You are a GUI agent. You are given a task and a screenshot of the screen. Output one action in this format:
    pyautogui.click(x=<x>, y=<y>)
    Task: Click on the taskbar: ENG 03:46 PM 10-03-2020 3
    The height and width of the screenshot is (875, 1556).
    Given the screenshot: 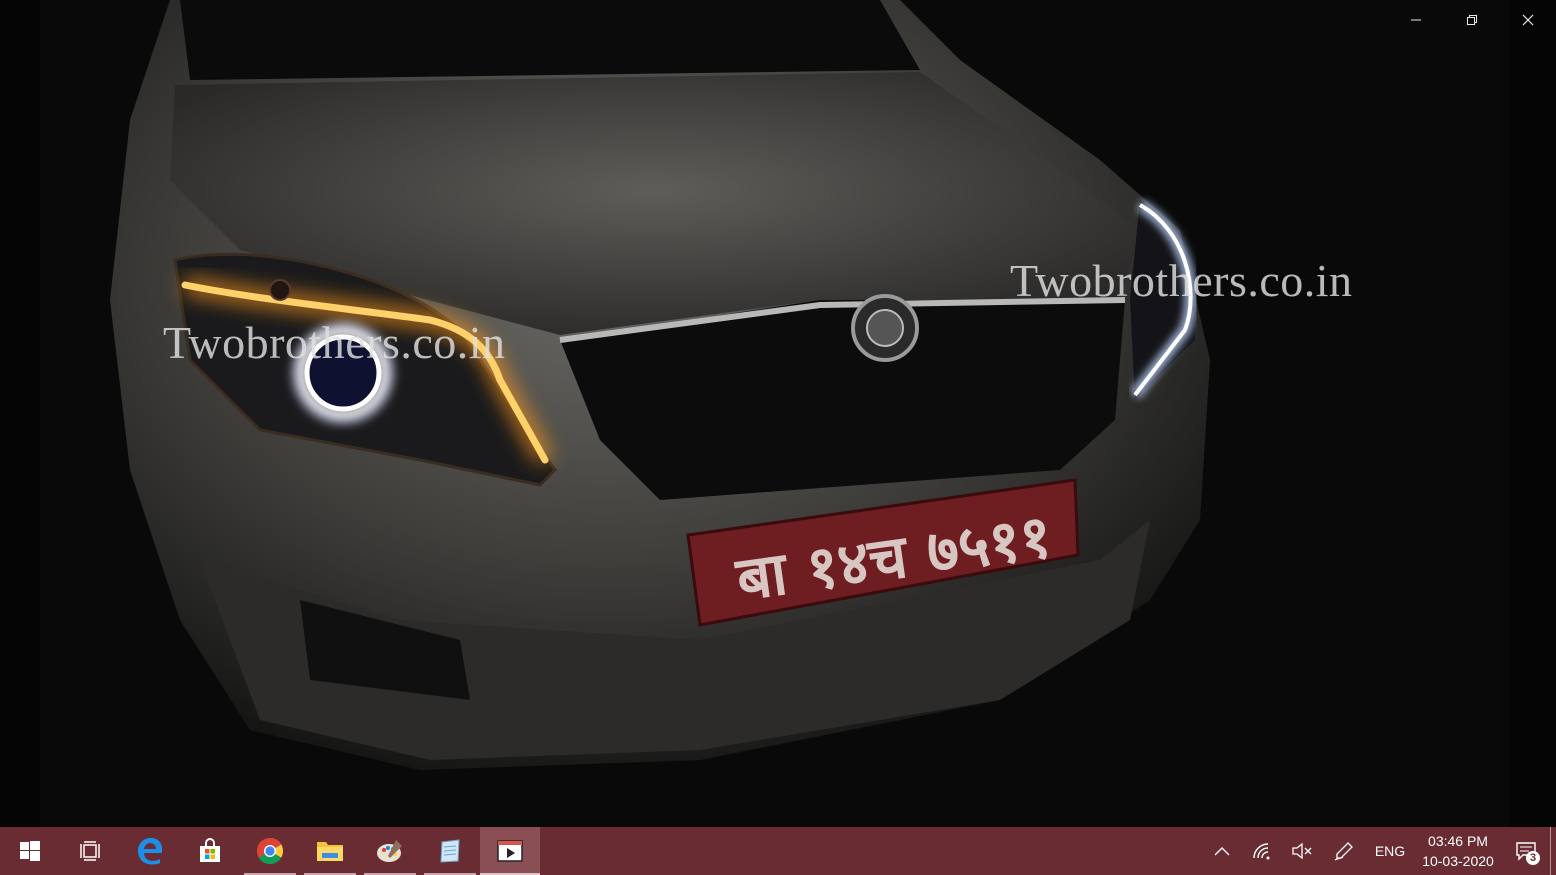 What is the action you would take?
    pyautogui.click(x=778, y=851)
    